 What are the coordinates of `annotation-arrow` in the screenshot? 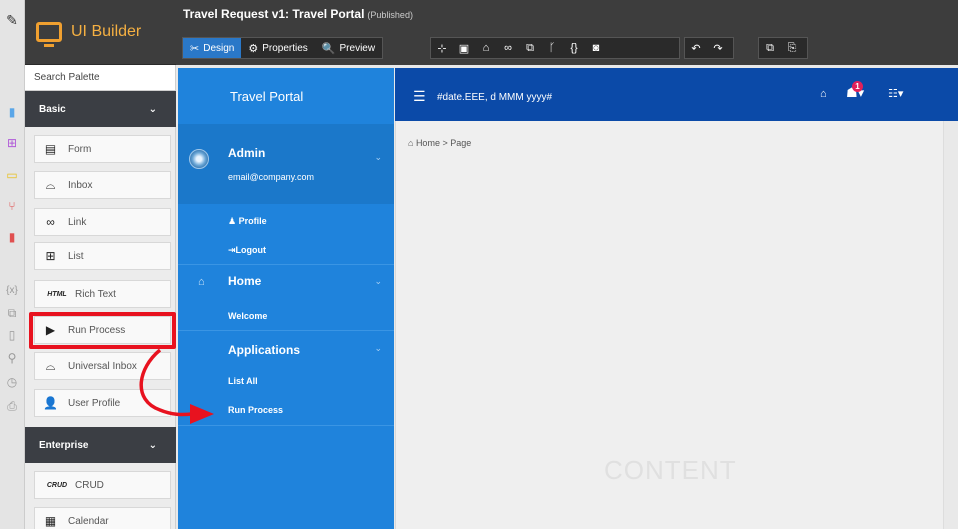 It's located at (176, 386).